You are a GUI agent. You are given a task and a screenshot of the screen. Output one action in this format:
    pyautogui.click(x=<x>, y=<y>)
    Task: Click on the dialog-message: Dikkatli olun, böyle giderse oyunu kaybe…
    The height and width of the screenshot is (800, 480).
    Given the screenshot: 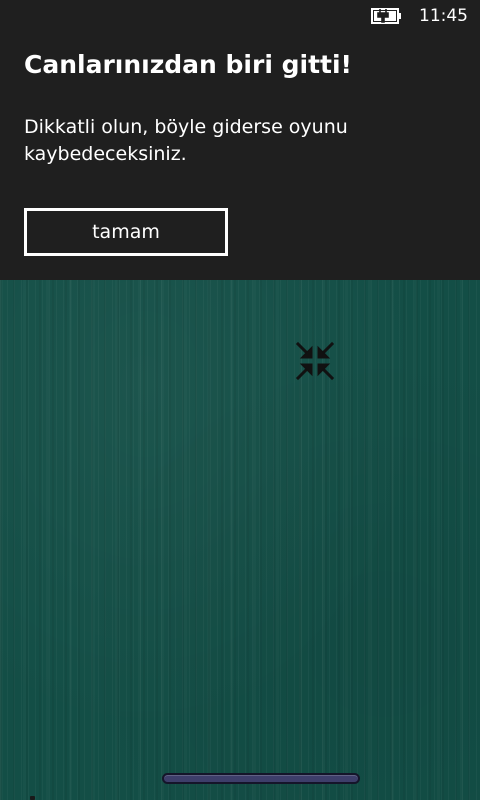 What is the action you would take?
    pyautogui.click(x=186, y=140)
    